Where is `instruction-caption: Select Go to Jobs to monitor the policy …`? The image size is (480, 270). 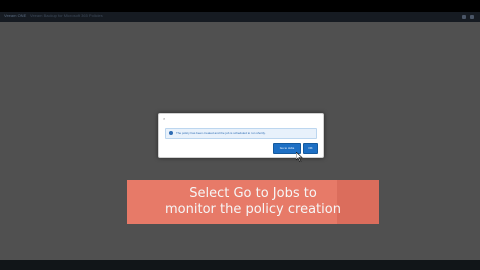
instruction-caption: Select Go to Jobs to monitor the policy … is located at coordinates (253, 202).